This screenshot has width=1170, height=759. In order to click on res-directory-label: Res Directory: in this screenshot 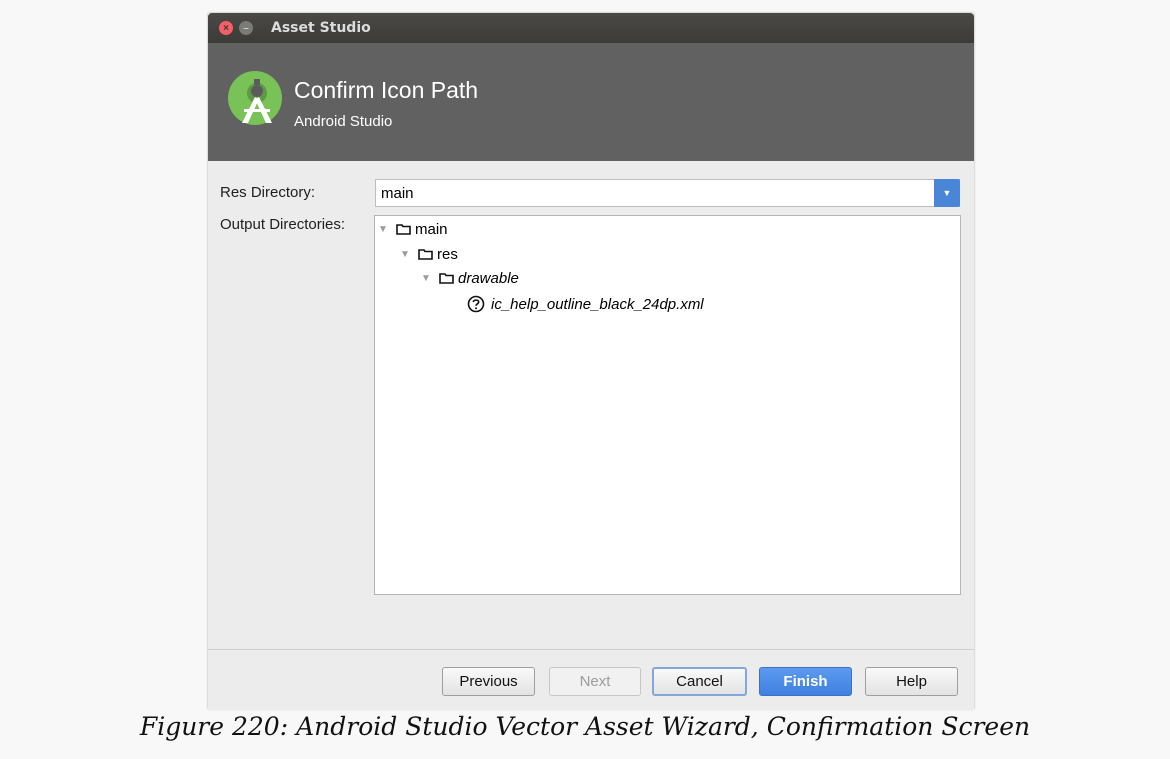, I will do `click(268, 192)`.